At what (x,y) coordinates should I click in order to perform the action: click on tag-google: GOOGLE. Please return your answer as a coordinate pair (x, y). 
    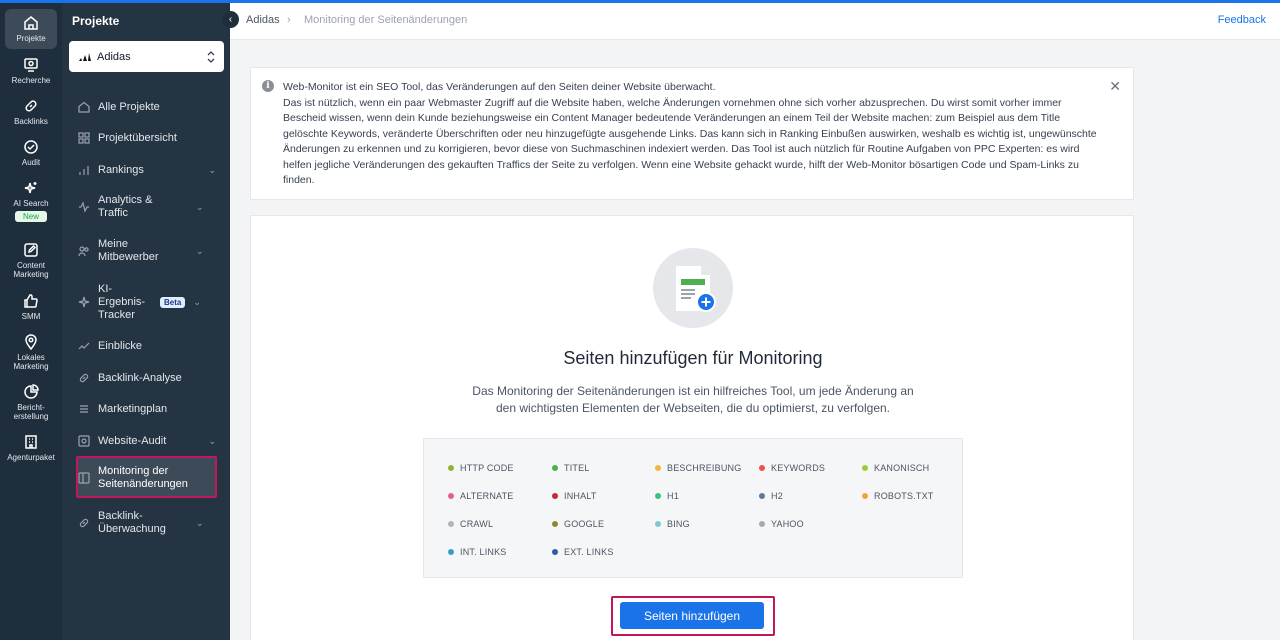
    Looking at the image, I should click on (578, 524).